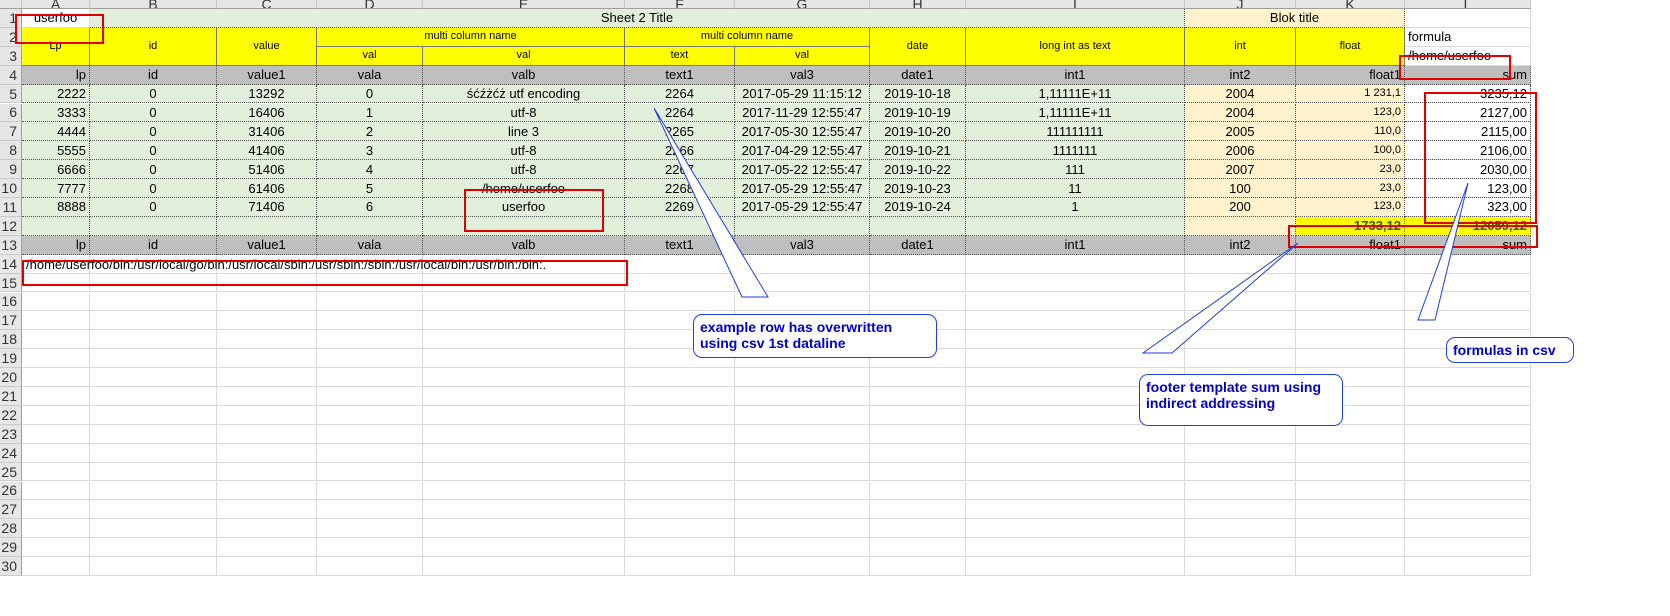  Describe the element at coordinates (1220, 298) in the screenshot. I see `pointer-footer` at that location.